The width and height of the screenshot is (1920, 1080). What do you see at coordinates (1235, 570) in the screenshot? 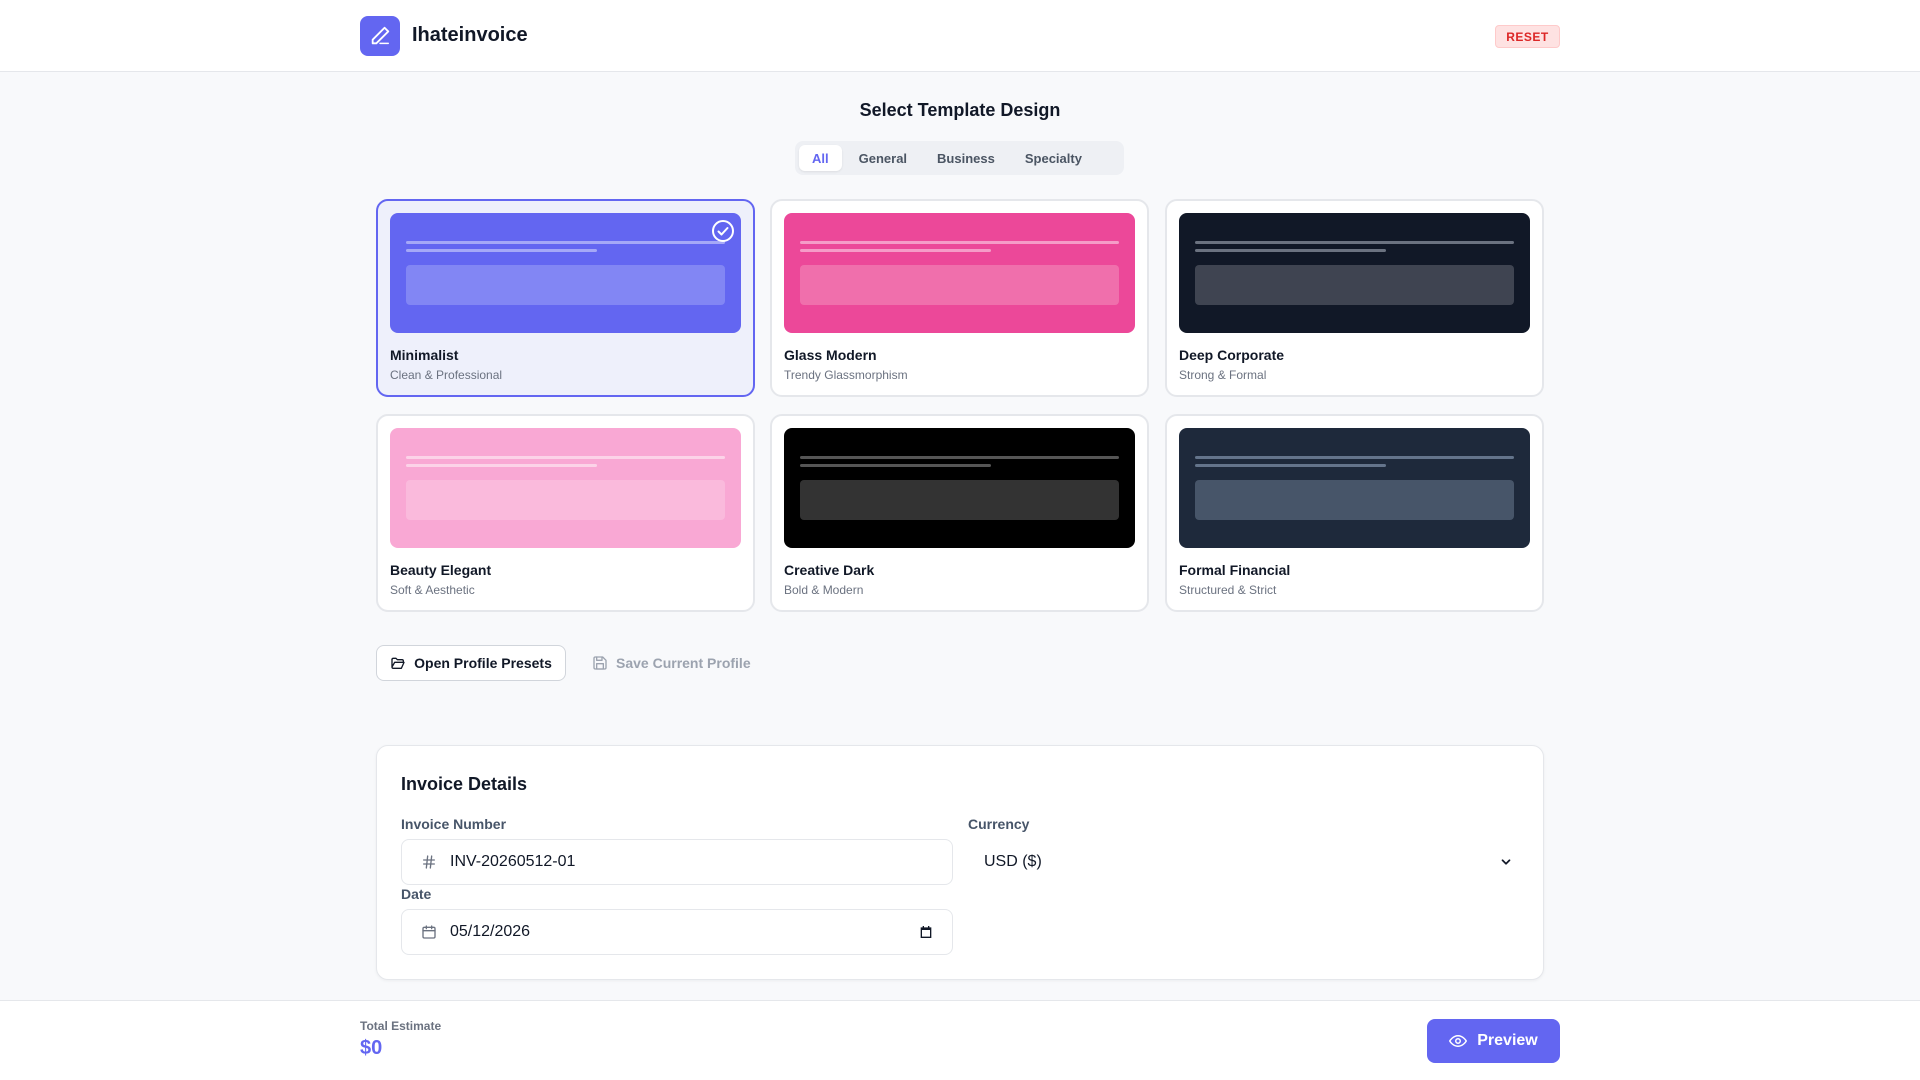
I see `template-name: Formal Financial` at bounding box center [1235, 570].